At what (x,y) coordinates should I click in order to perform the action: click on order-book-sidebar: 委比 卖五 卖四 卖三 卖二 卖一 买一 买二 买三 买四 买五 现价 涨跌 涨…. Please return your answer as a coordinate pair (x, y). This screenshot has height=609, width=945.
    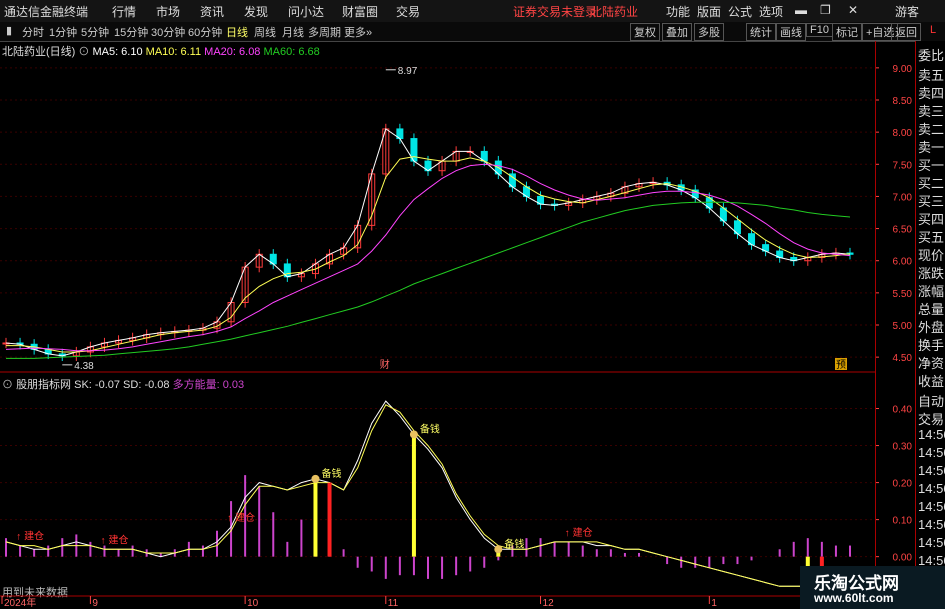
    Looking at the image, I should click on (930, 325).